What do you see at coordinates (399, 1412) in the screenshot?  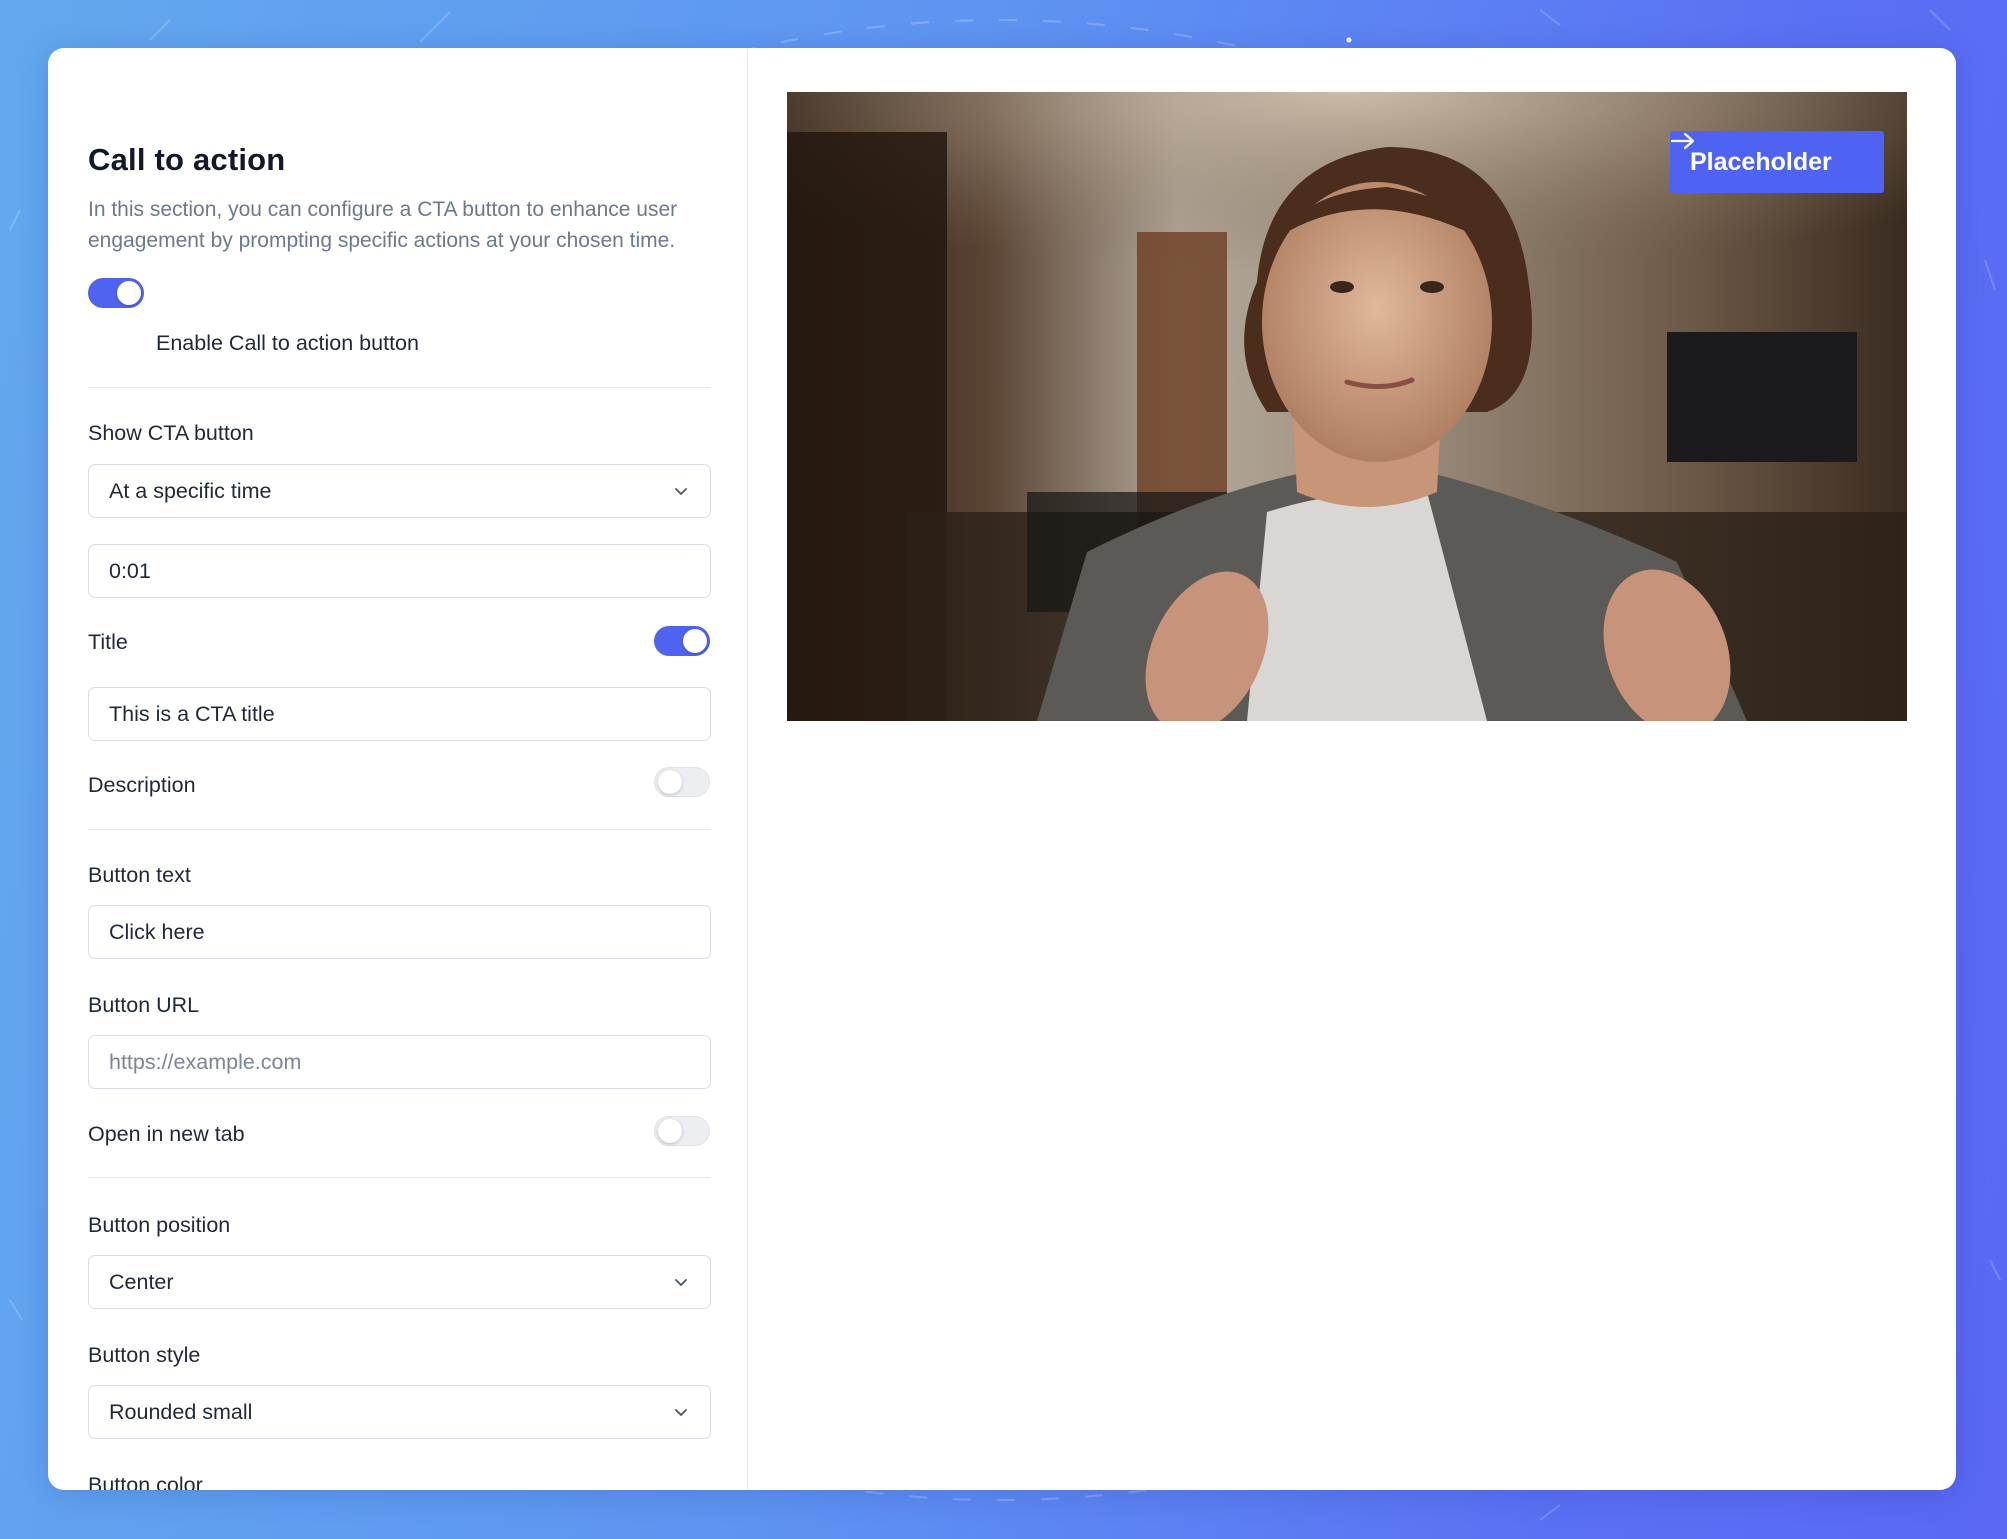 I see `button-style-select: Rounded small` at bounding box center [399, 1412].